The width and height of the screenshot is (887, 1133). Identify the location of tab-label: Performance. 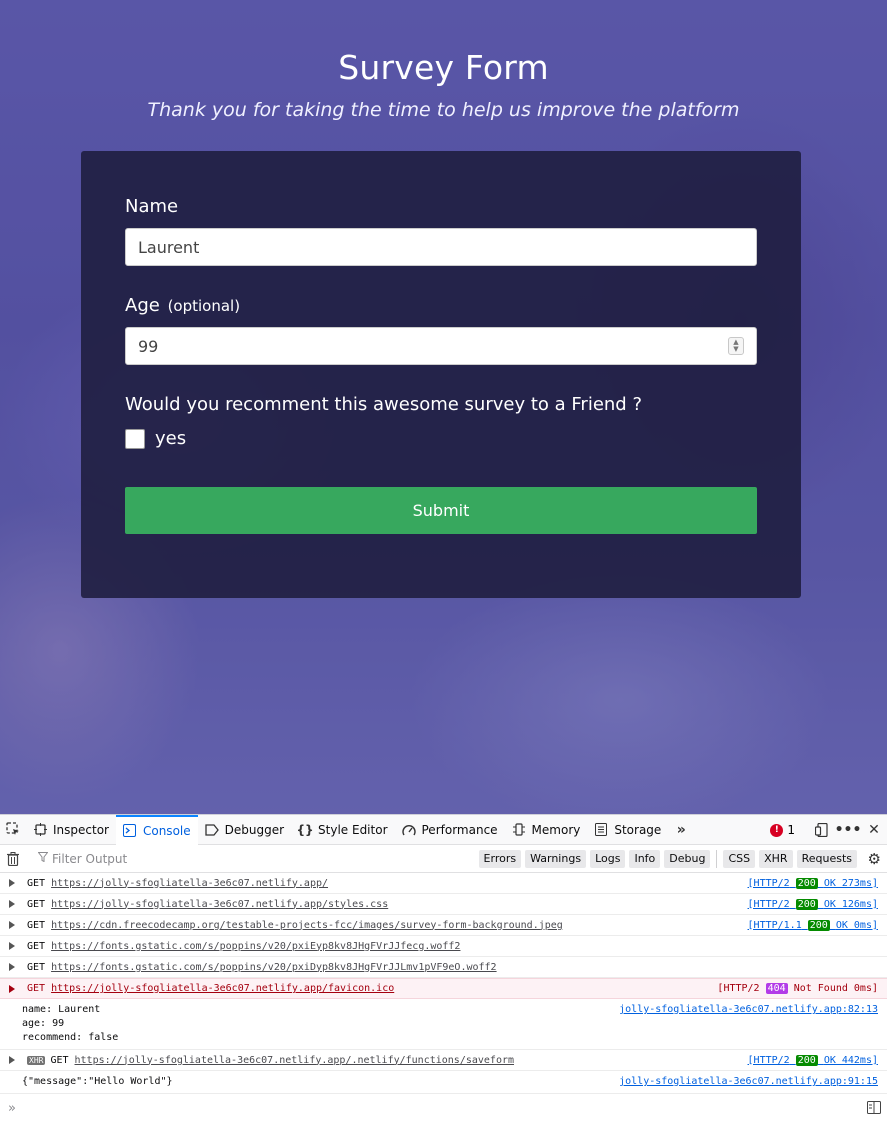
(459, 829).